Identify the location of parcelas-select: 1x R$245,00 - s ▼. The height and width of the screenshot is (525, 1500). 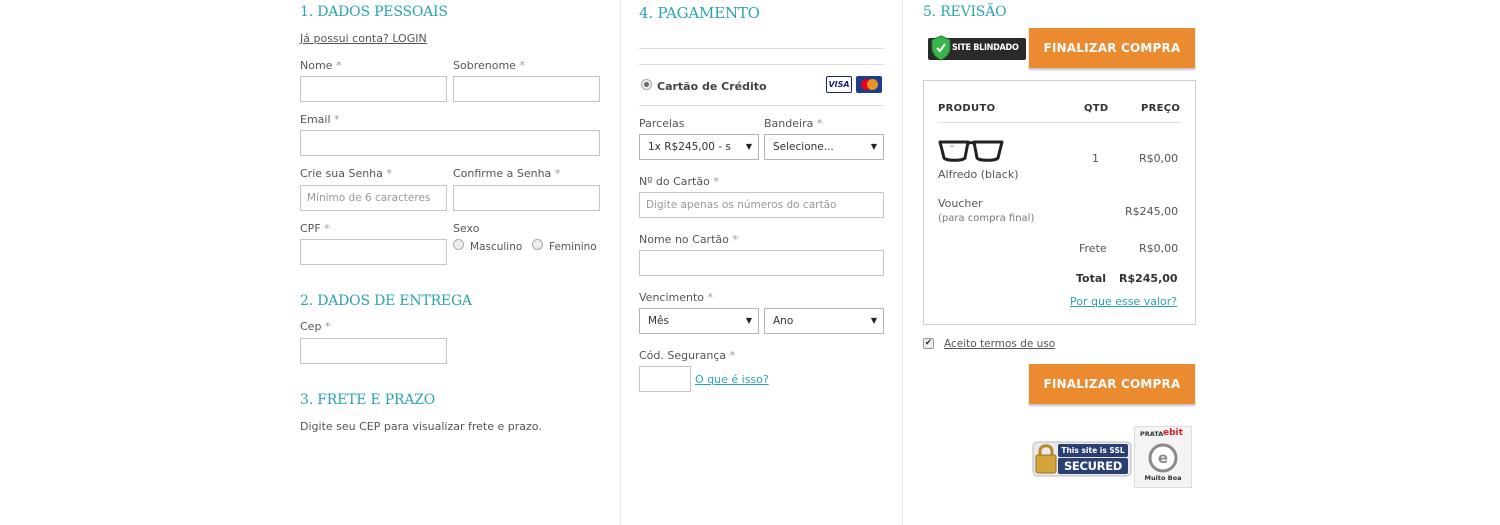
(699, 147).